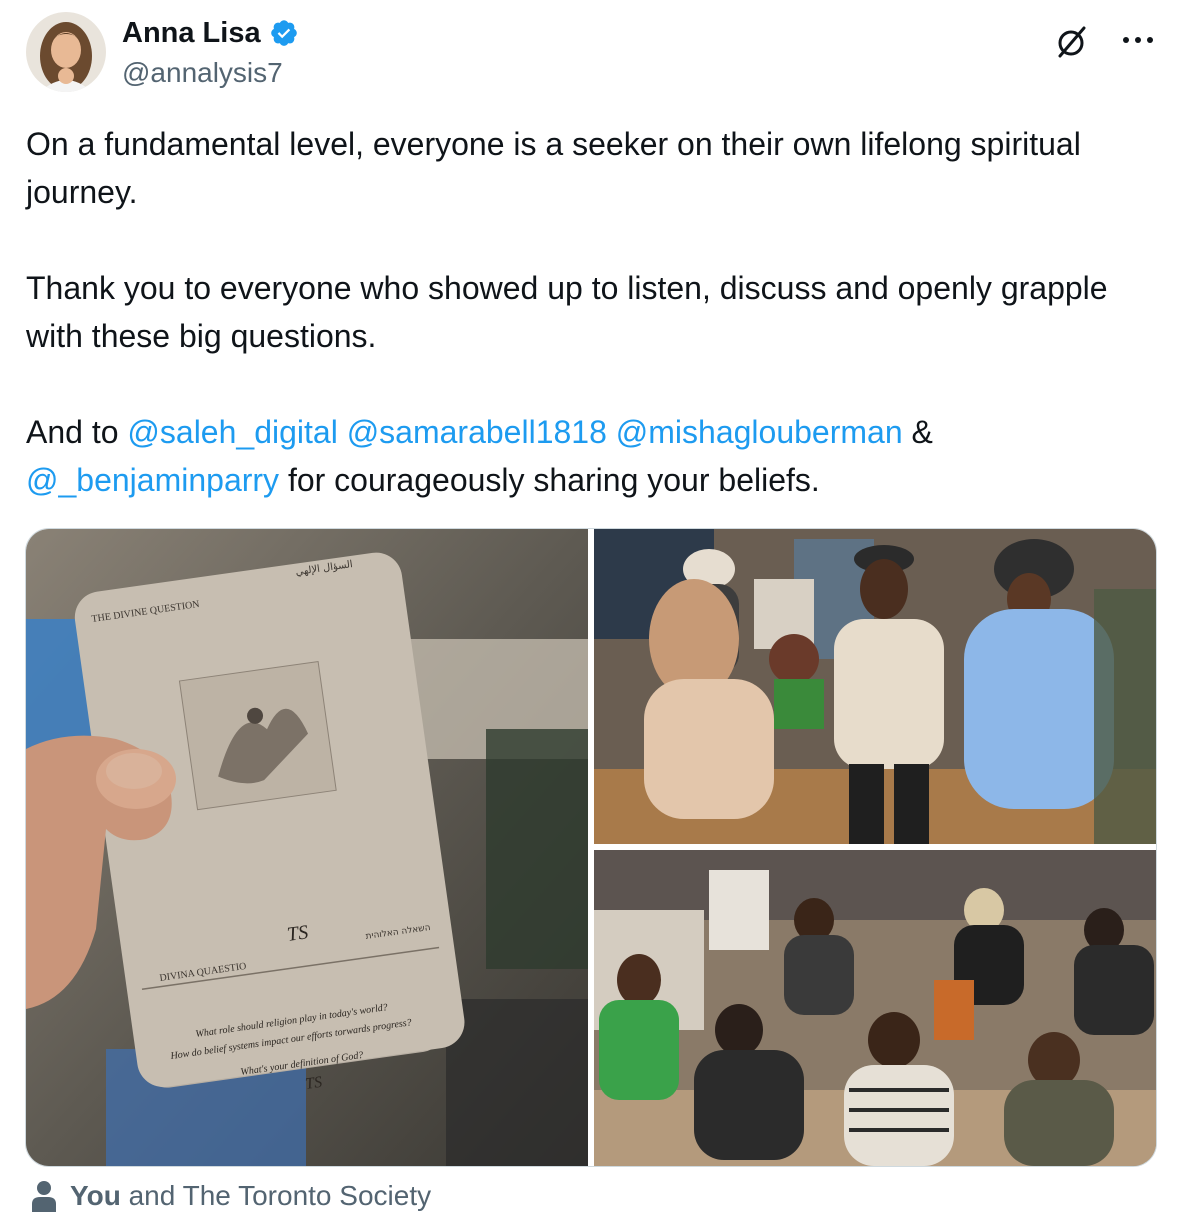 The height and width of the screenshot is (1232, 1190). What do you see at coordinates (313, 1083) in the screenshot?
I see `card-logo-bottom: TS` at bounding box center [313, 1083].